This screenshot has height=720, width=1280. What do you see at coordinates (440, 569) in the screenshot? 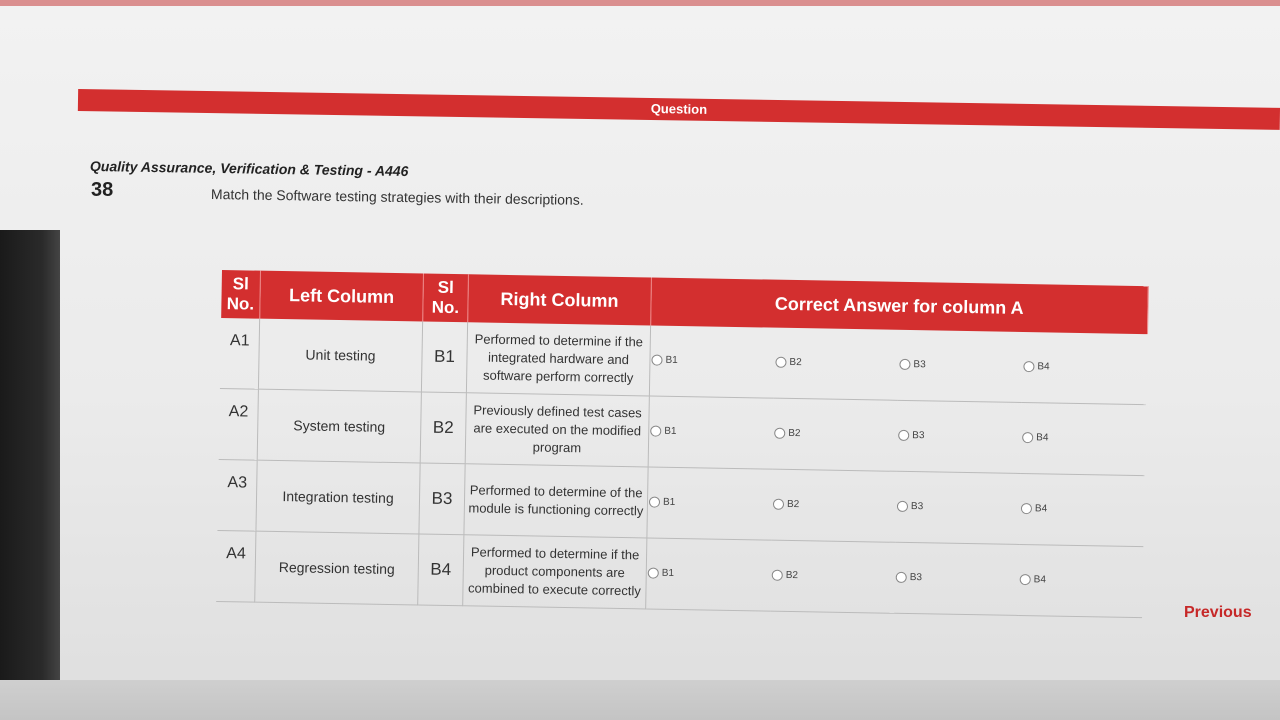
I see `row-sl-right: B4` at bounding box center [440, 569].